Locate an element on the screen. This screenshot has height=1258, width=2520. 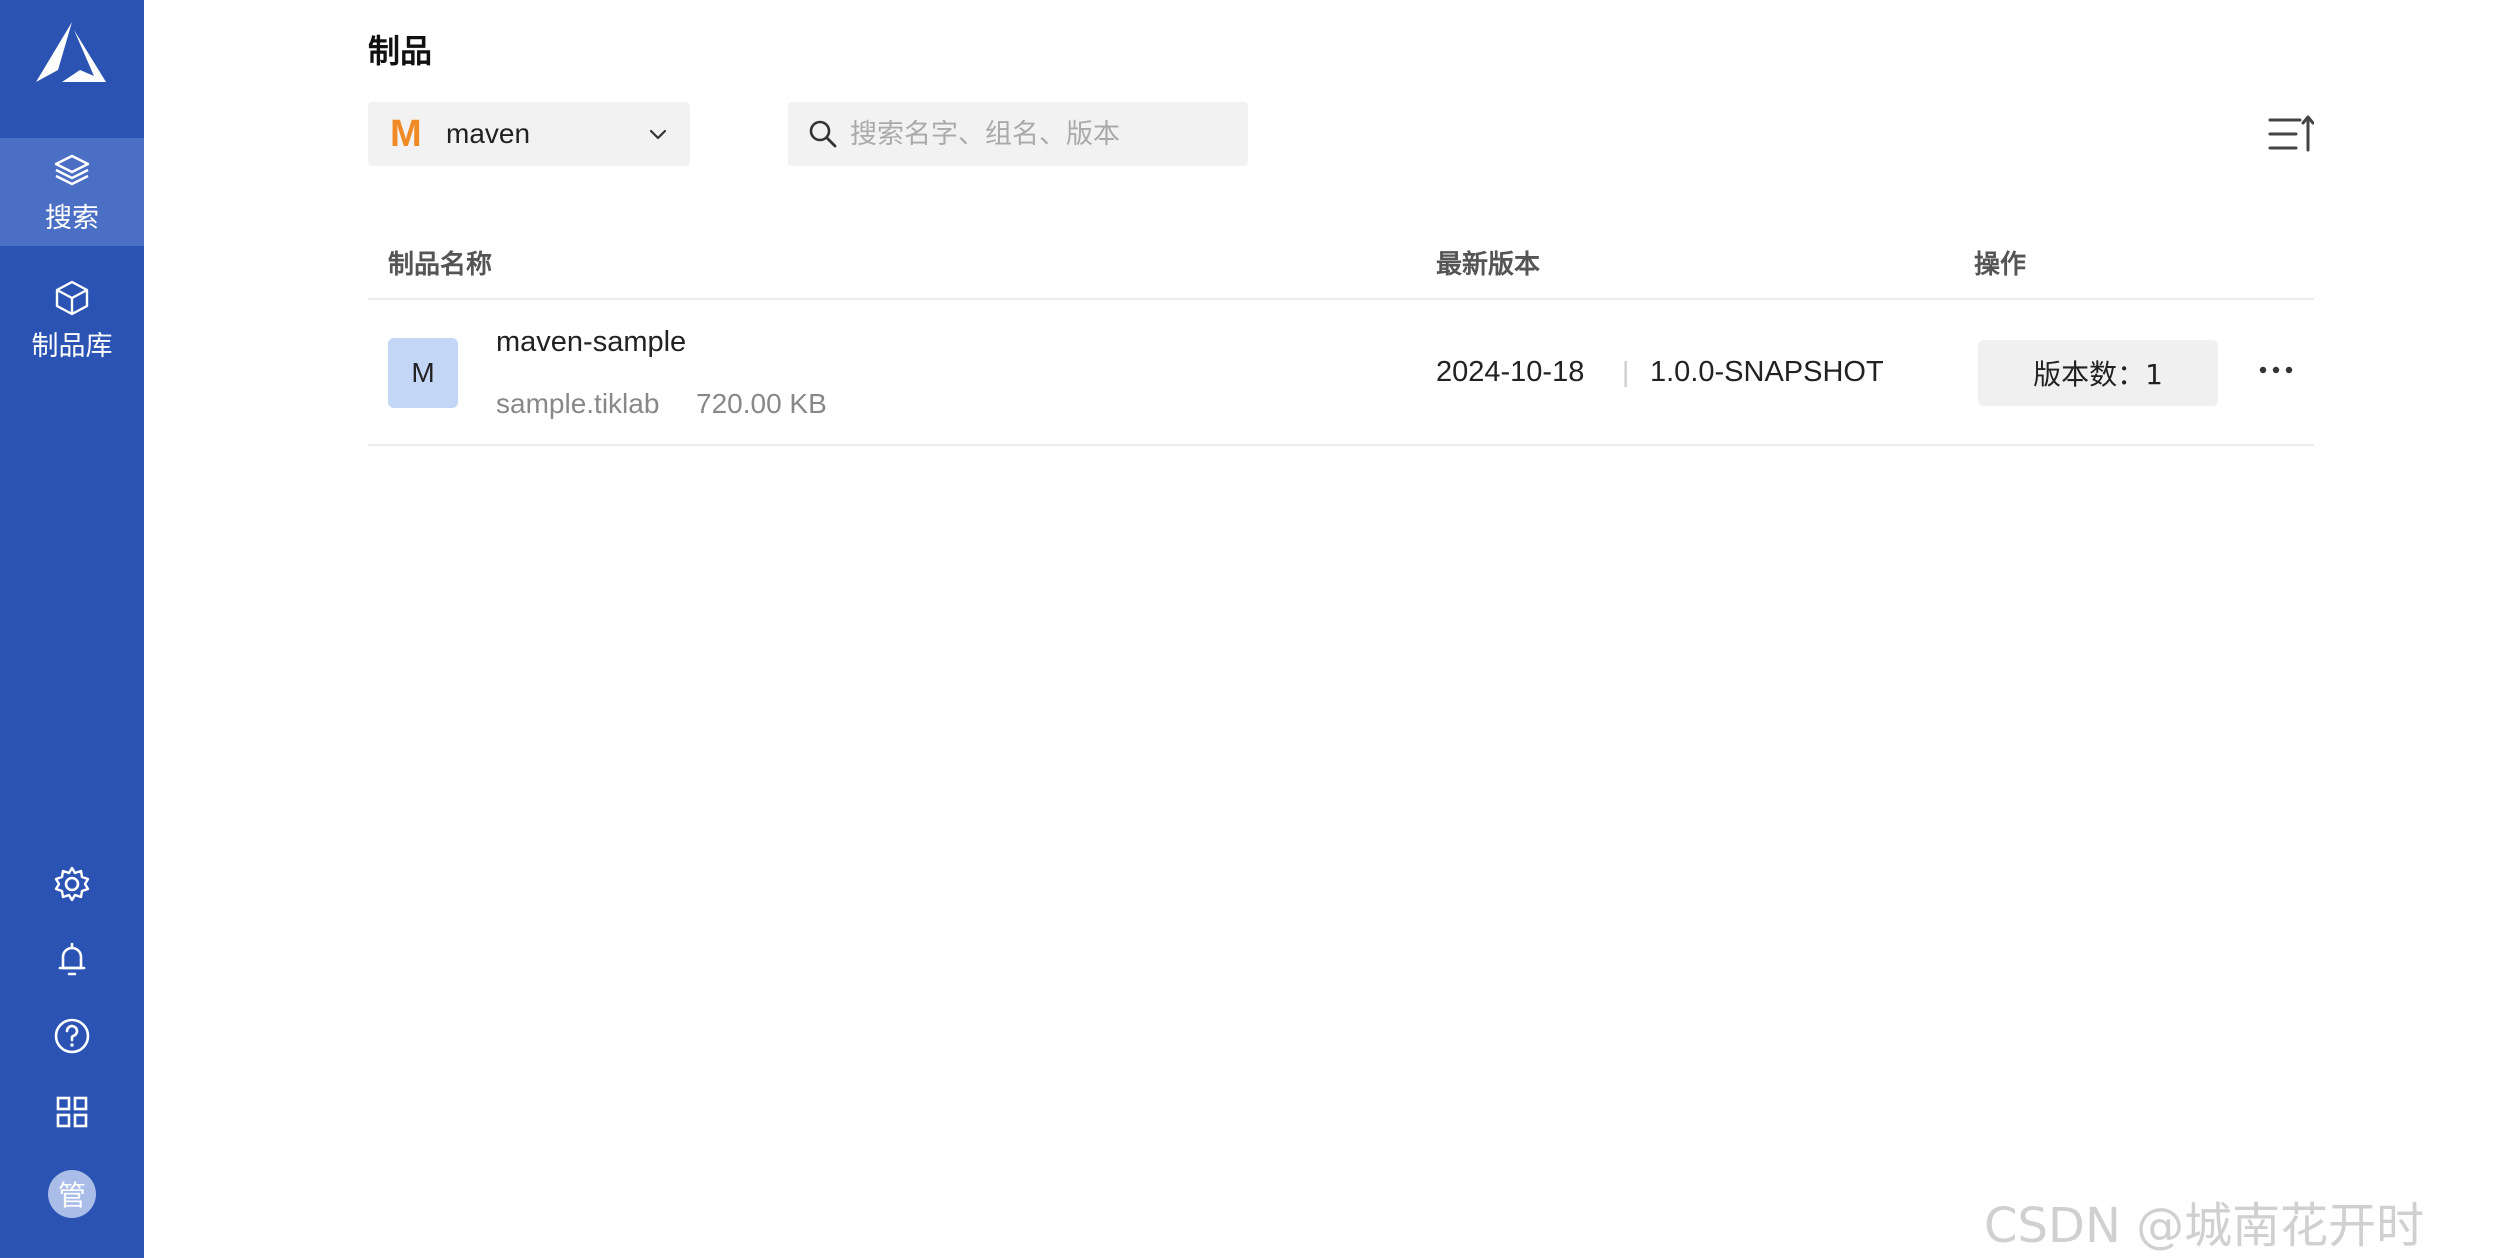
more-actions-button is located at coordinates (2276, 370).